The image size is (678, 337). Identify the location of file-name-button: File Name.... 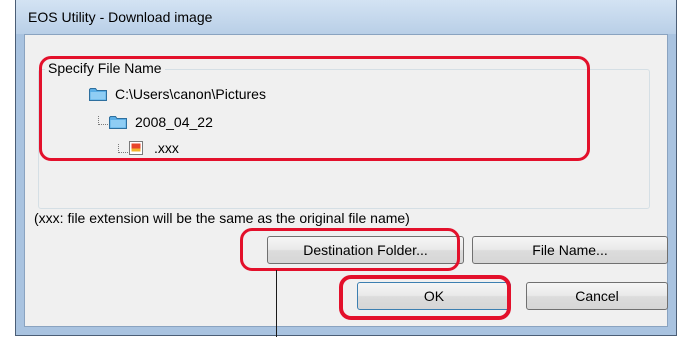
(570, 250).